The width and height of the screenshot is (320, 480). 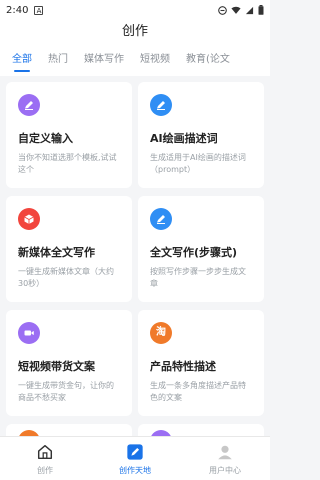 I want to click on page-title: 创作, so click(x=134, y=31).